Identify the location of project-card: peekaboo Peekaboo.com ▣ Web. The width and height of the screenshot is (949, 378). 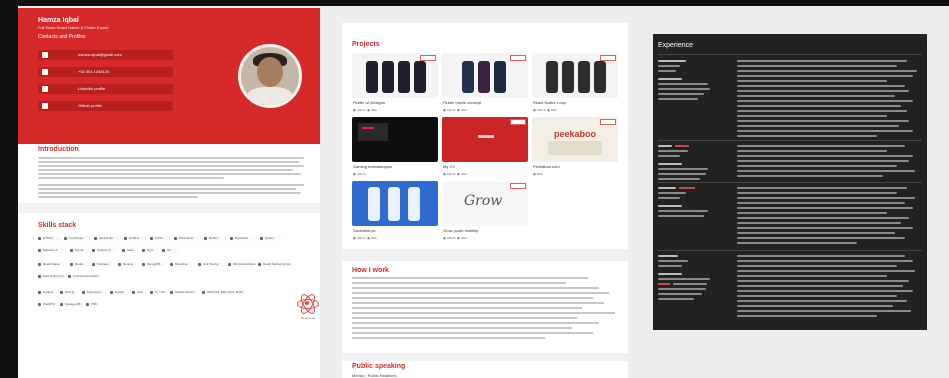
(575, 154).